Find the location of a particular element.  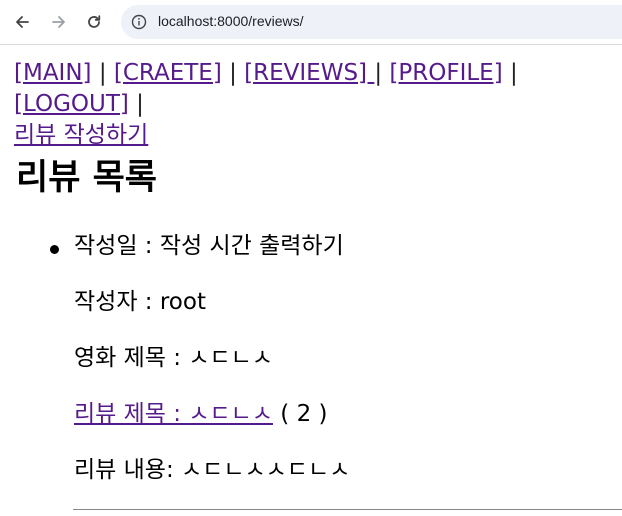

nav-link-main: [MAIN] is located at coordinates (53, 73).